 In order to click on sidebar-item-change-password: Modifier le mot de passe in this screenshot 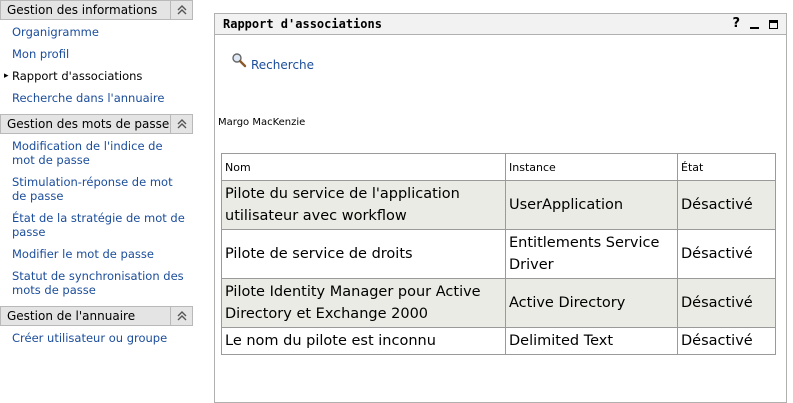, I will do `click(96, 255)`.